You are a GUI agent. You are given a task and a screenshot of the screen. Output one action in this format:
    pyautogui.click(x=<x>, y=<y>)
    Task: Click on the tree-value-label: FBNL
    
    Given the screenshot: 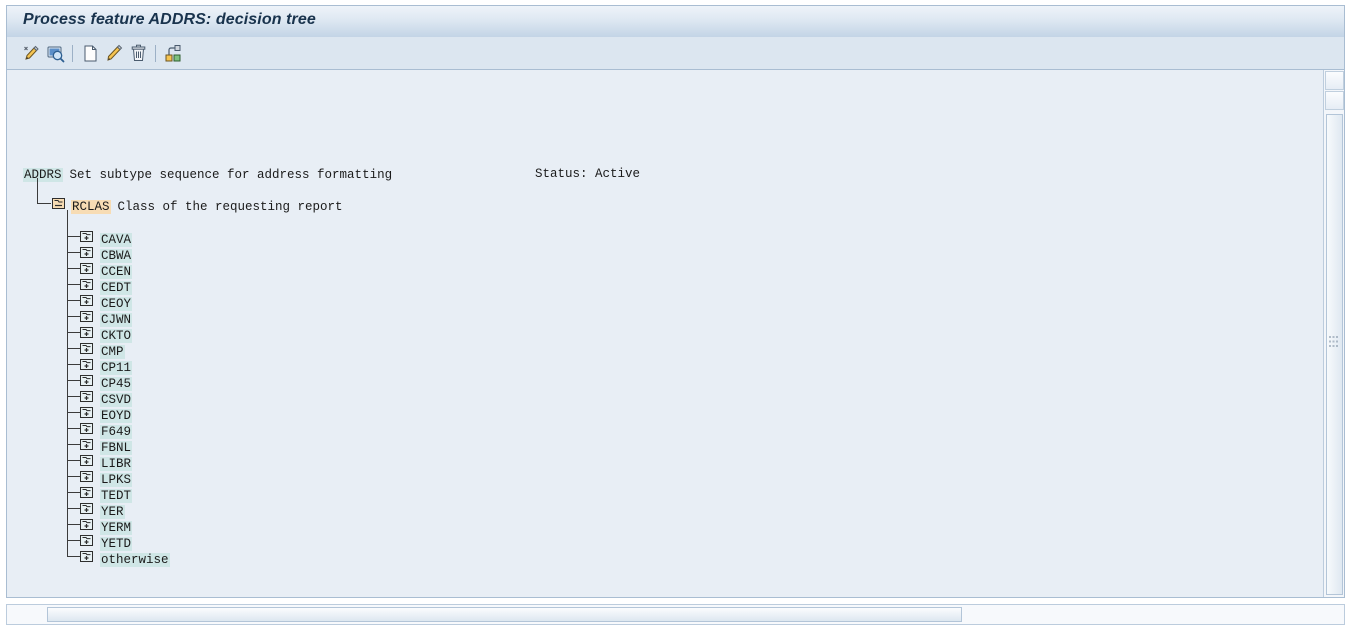 What is the action you would take?
    pyautogui.click(x=116, y=448)
    